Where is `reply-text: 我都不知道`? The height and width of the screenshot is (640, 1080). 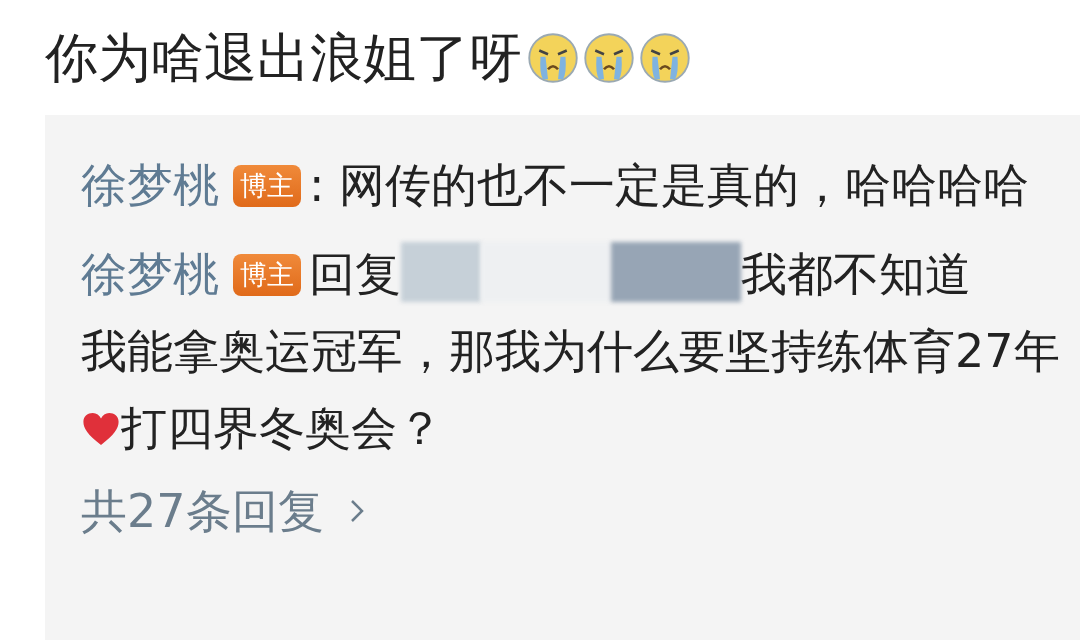
reply-text: 我都不知道 is located at coordinates (856, 274).